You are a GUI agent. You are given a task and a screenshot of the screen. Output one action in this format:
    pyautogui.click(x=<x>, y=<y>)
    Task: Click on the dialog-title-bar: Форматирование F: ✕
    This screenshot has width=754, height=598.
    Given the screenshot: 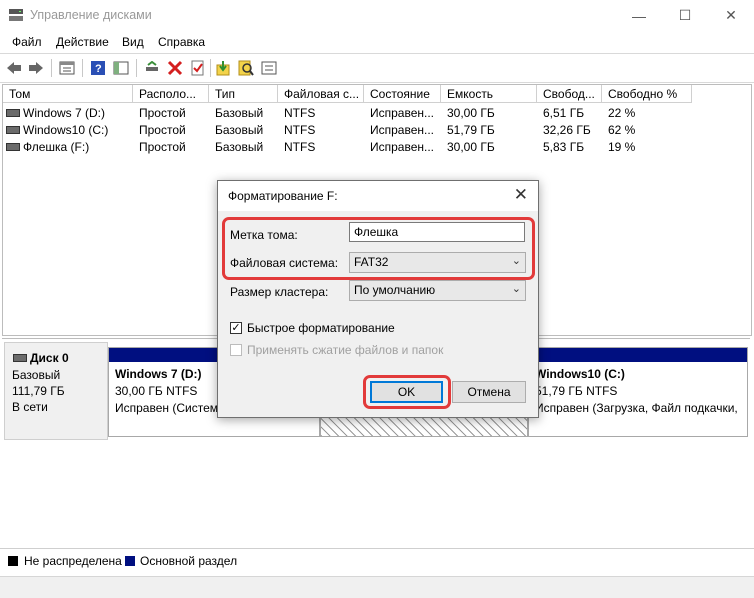 What is the action you would take?
    pyautogui.click(x=378, y=196)
    